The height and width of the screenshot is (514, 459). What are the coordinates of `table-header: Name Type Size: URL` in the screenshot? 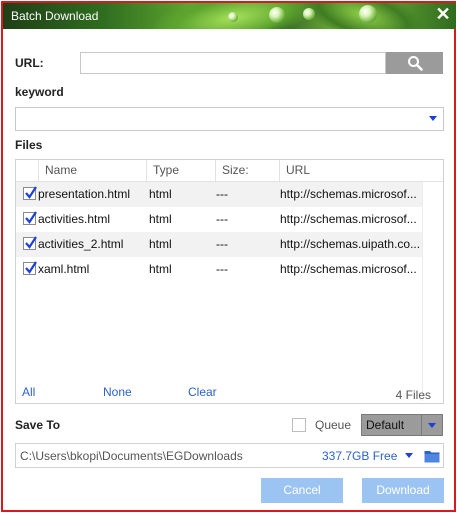 It's located at (229, 171).